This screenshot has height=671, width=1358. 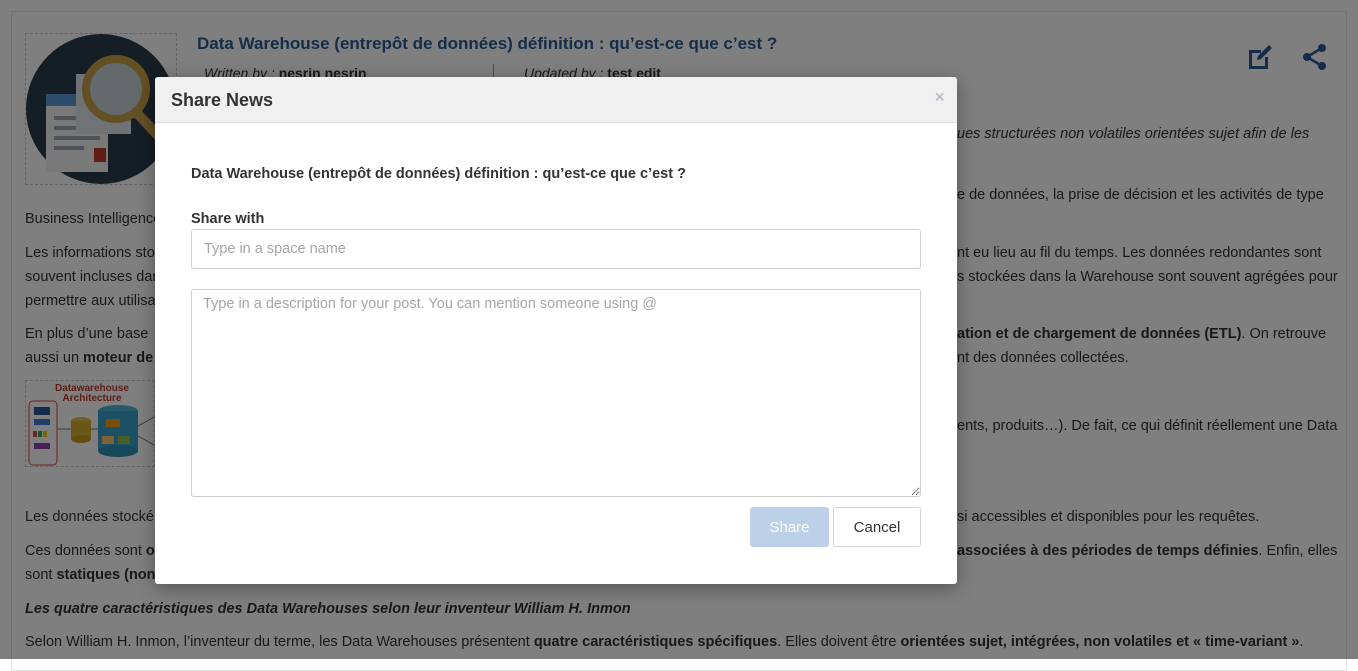 I want to click on cancel-button: Cancel, so click(x=877, y=527).